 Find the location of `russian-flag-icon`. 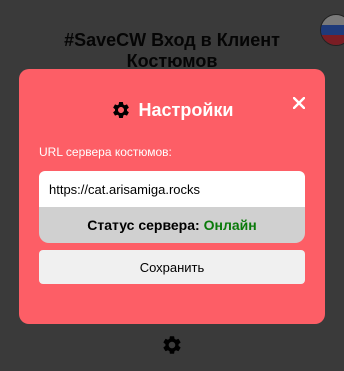

russian-flag-icon is located at coordinates (332, 30).